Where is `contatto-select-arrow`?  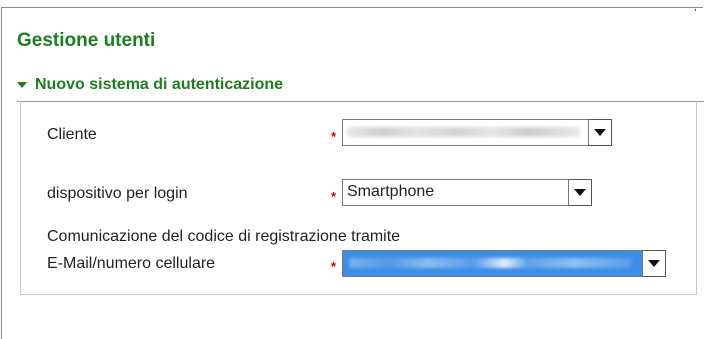 contatto-select-arrow is located at coordinates (654, 263).